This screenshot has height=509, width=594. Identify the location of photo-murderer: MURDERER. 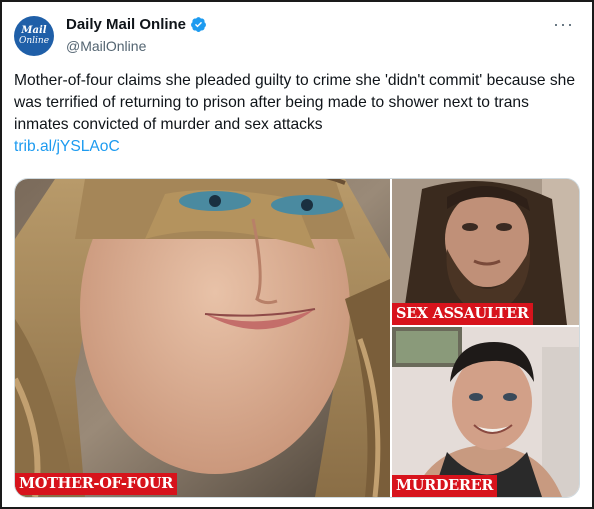
(485, 412).